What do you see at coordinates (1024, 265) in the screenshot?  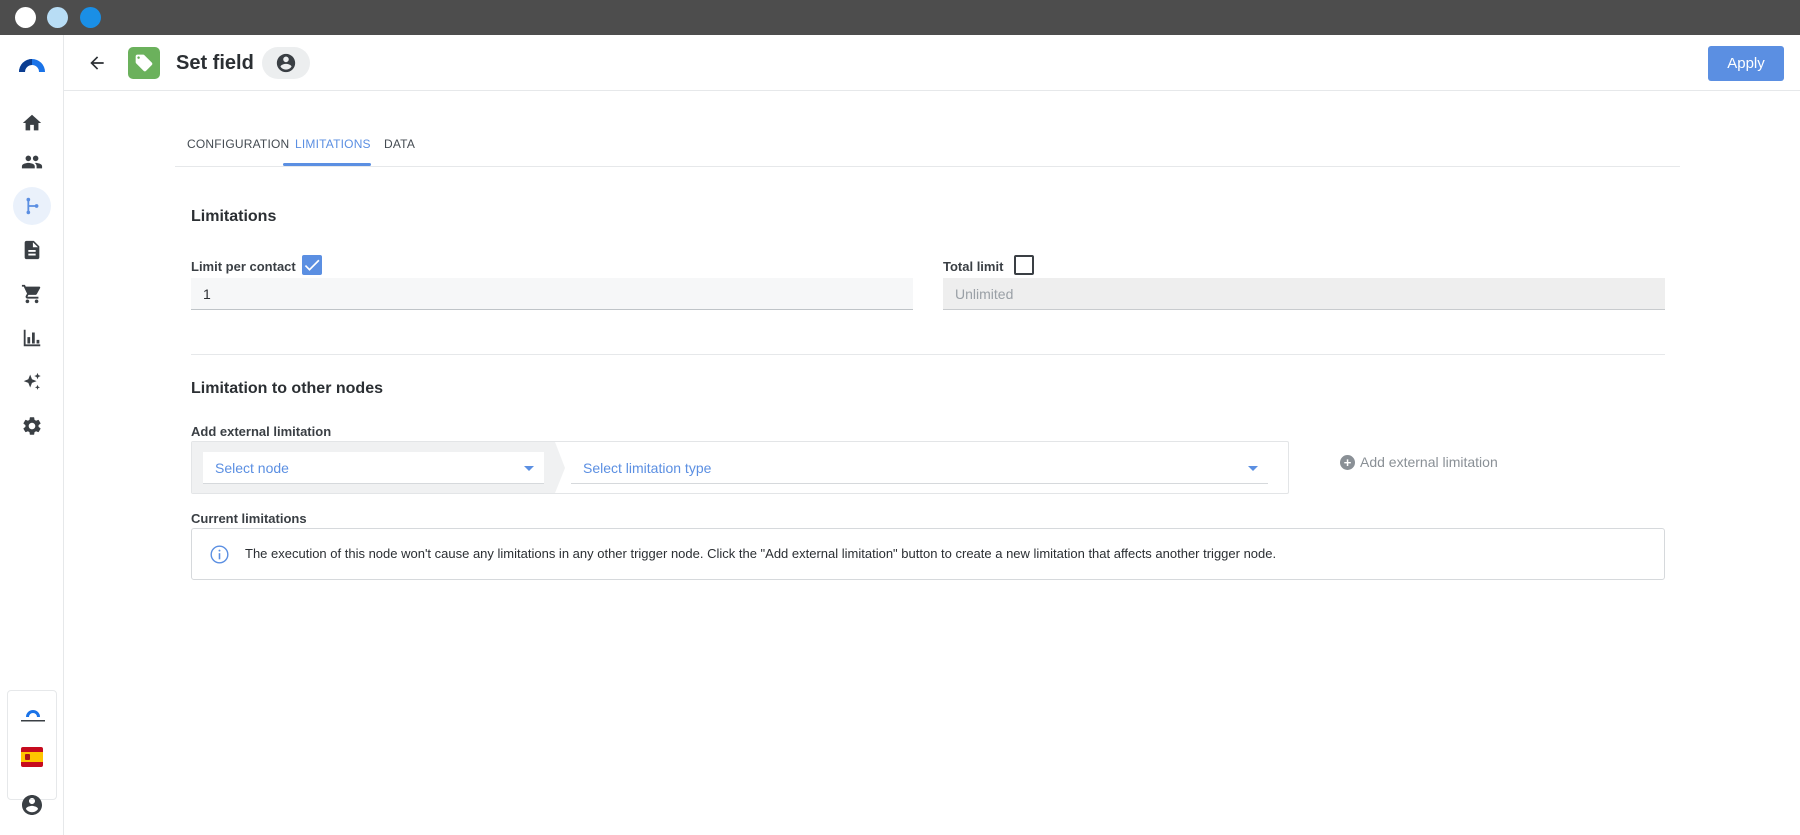 I see `total-limit-checkbox` at bounding box center [1024, 265].